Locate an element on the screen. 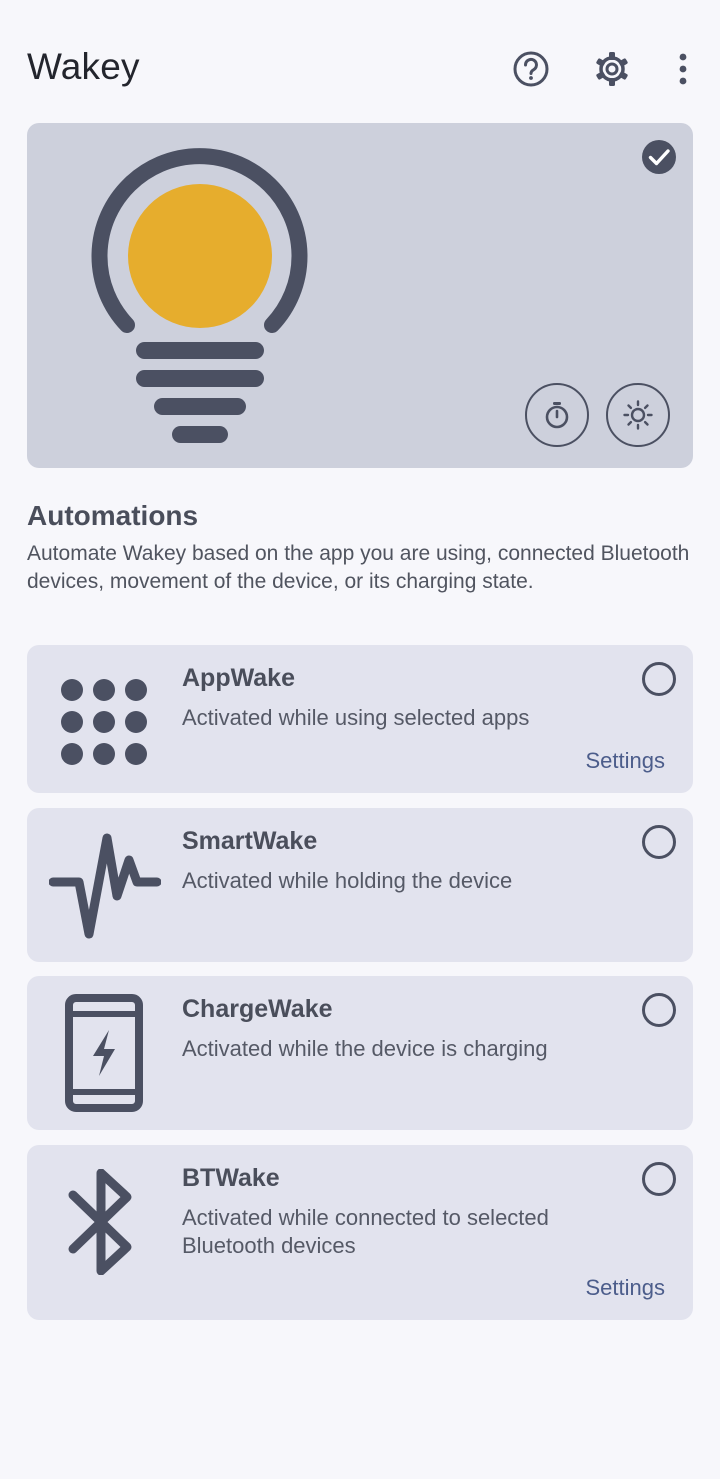 The image size is (720, 1479). brightness-button is located at coordinates (638, 415).